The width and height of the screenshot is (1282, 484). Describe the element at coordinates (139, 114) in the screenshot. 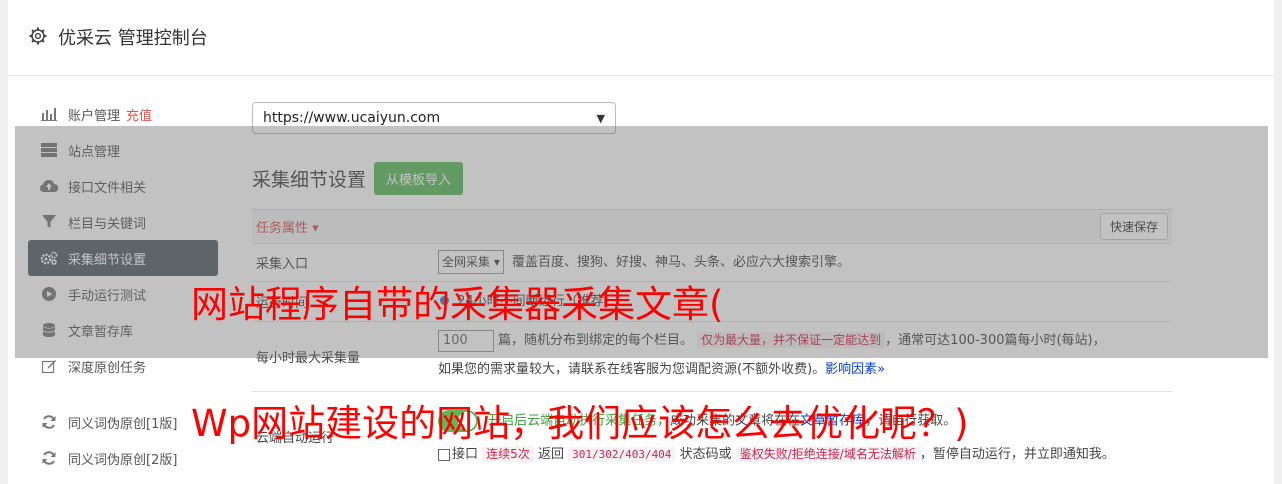

I see `recharge-link: 充值` at that location.